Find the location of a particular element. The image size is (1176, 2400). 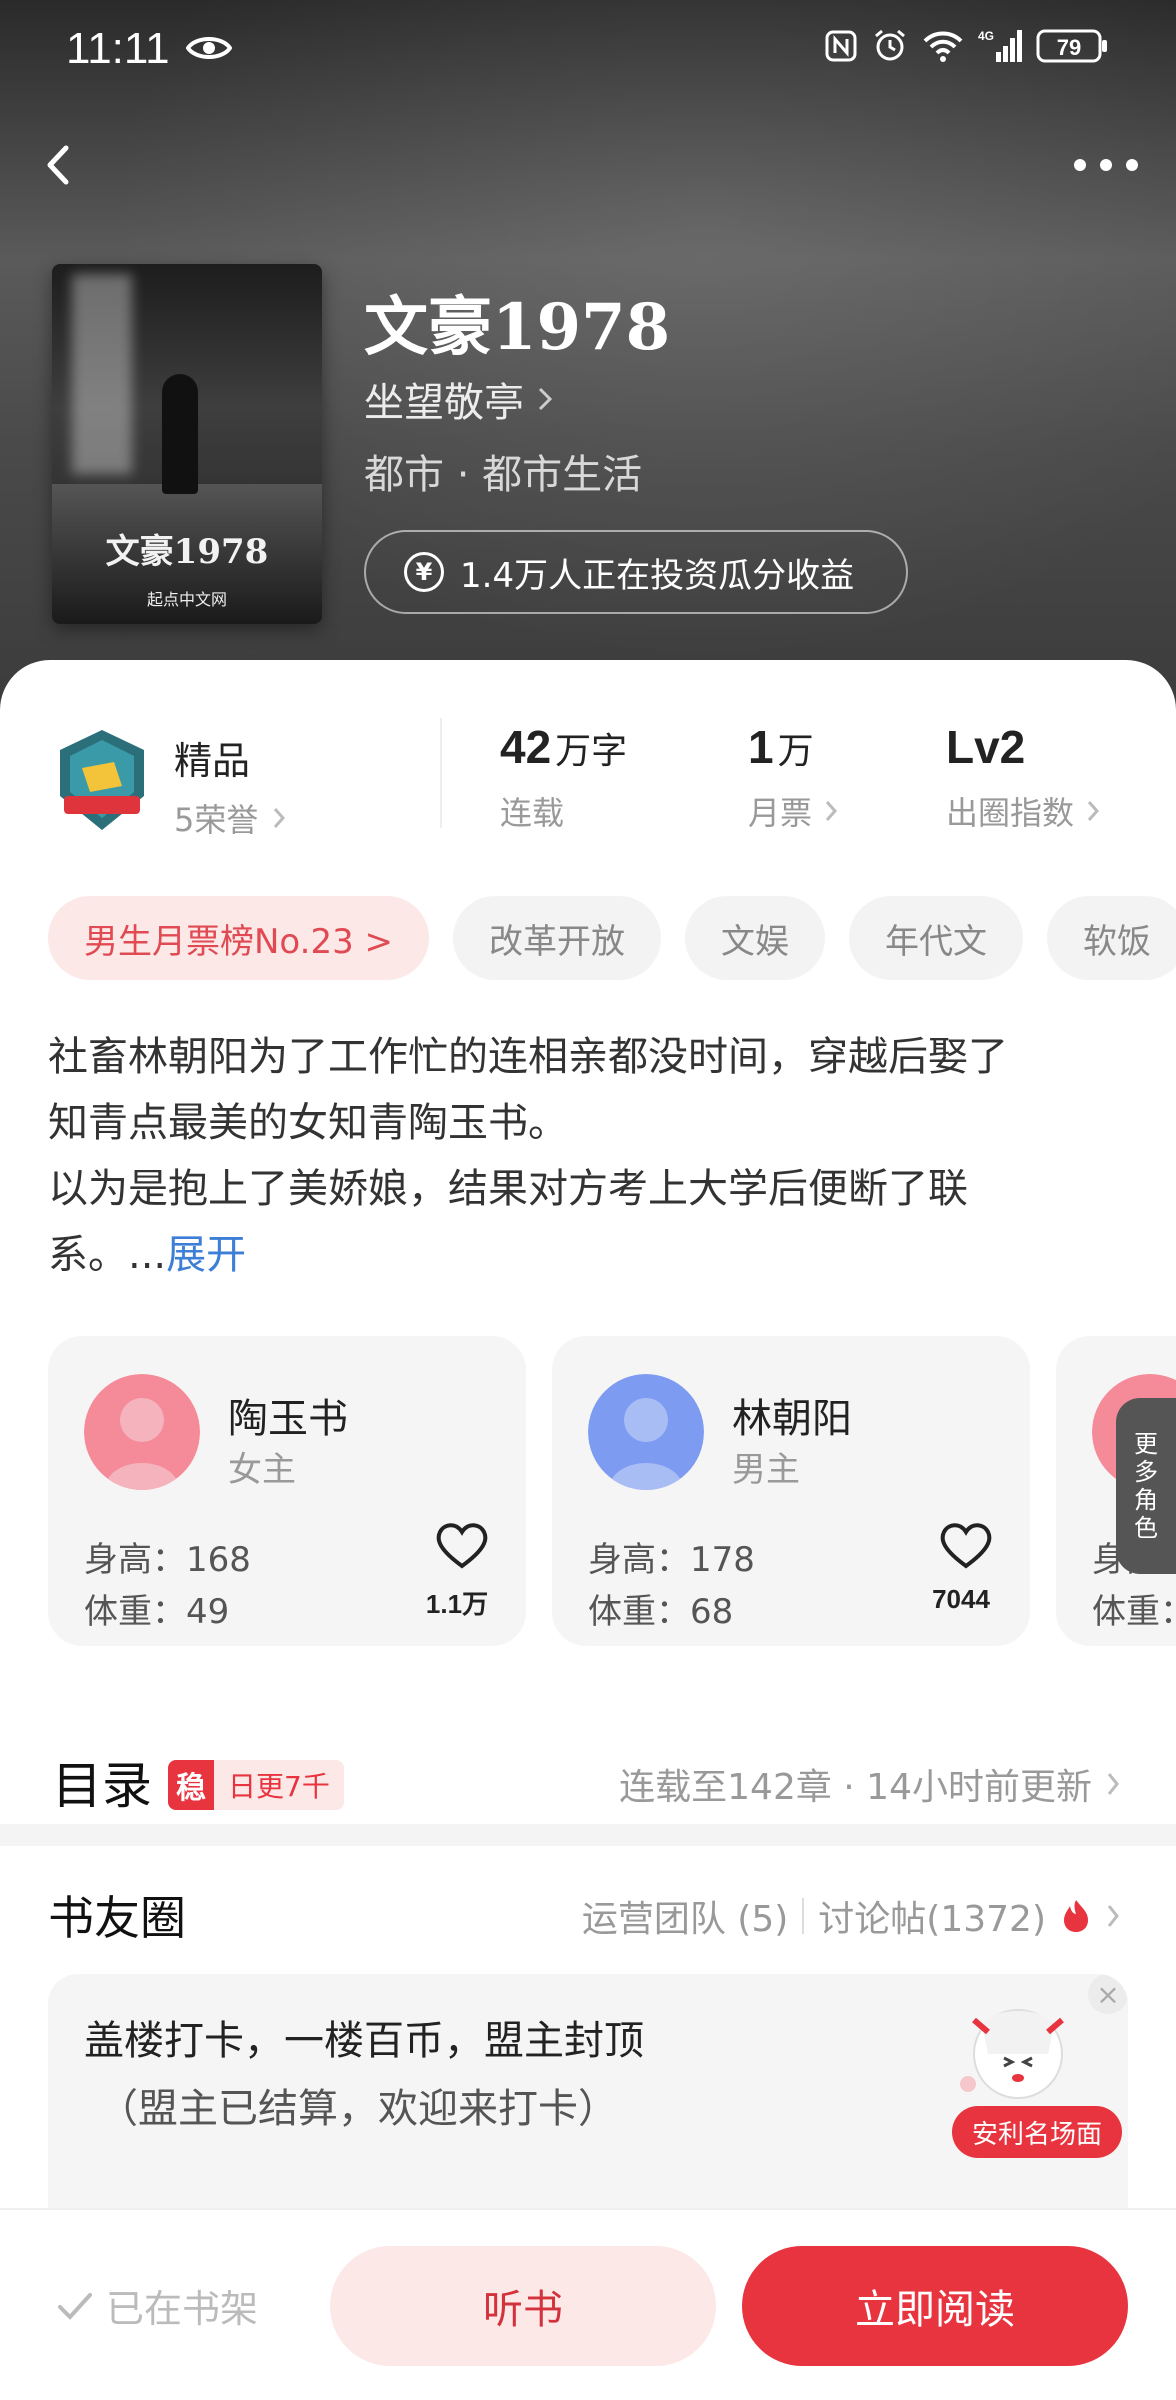

cover-publisher: 起点中文网 is located at coordinates (186, 599).